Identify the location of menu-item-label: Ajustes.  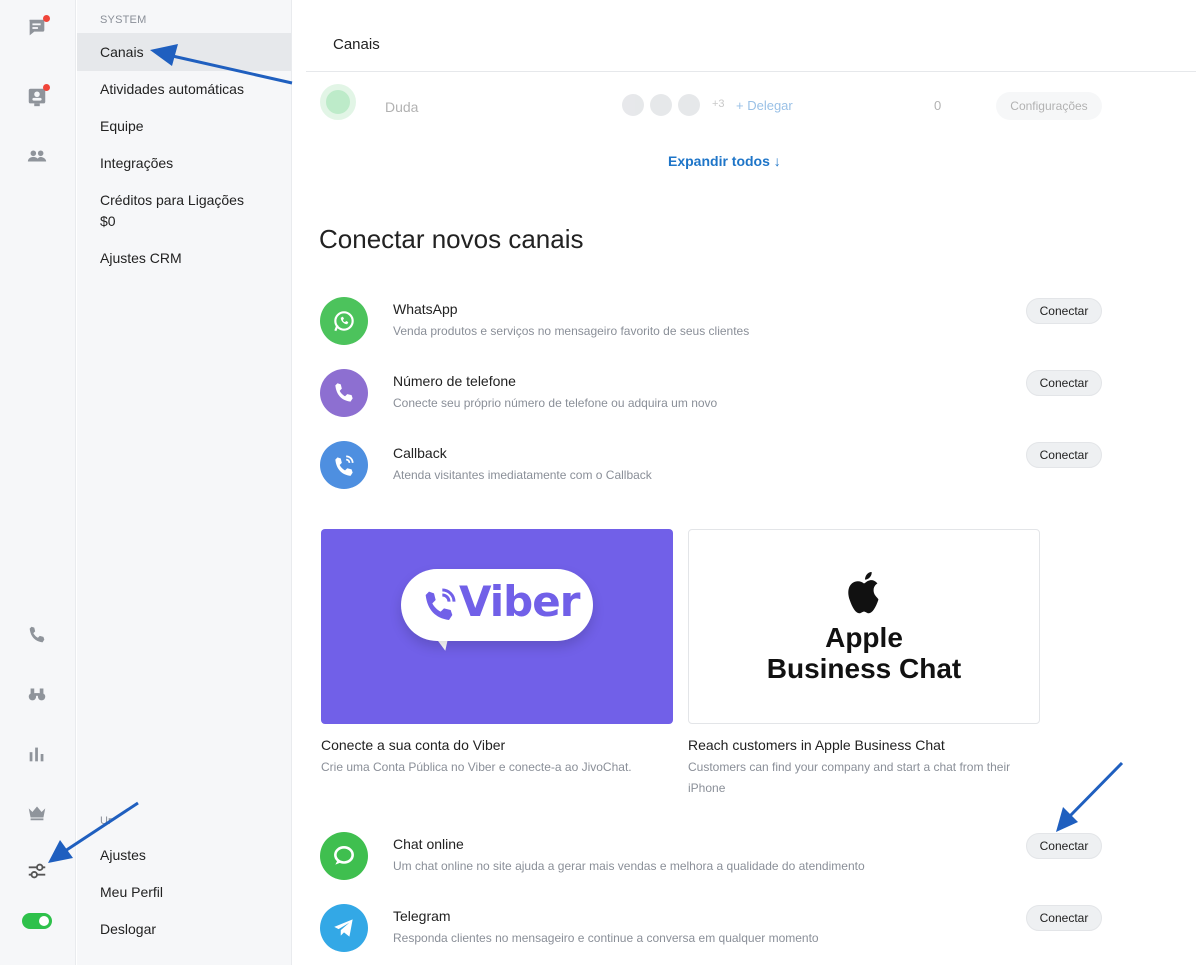
(123, 855).